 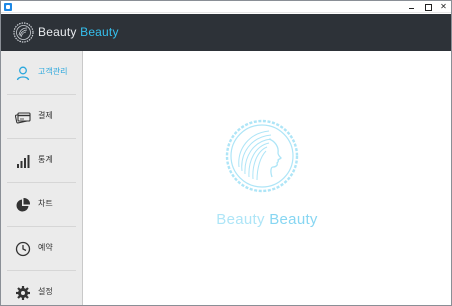 I want to click on splash-title: Beauty Beauty, so click(x=267, y=219).